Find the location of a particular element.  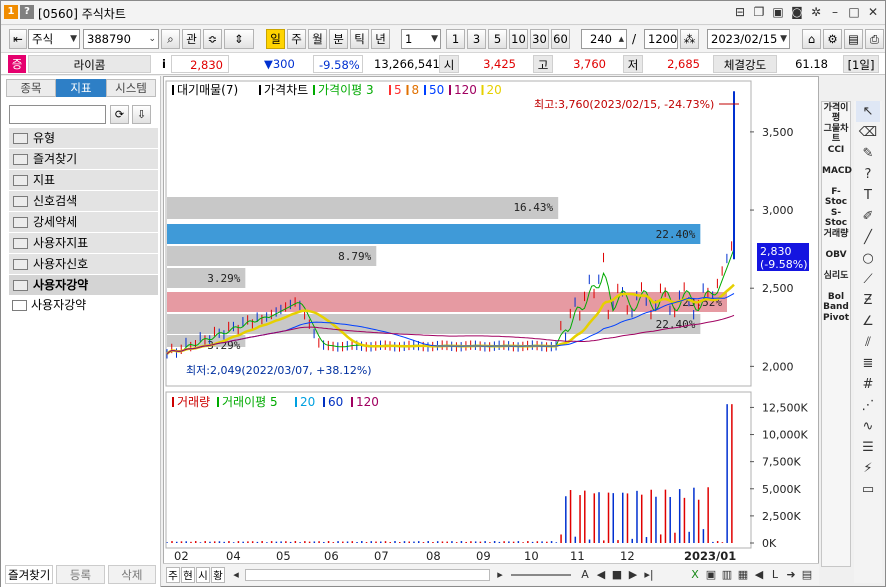

refresh-icon: ⟳ is located at coordinates (119, 114).